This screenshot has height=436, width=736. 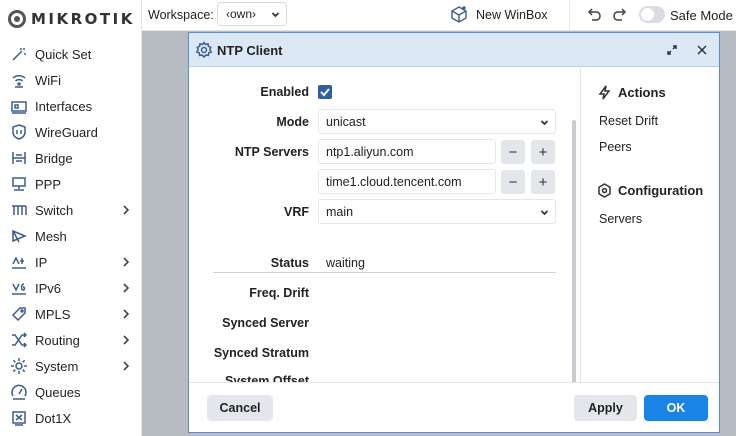 What do you see at coordinates (241, 14) in the screenshot?
I see `workspace-value: ‹own›` at bounding box center [241, 14].